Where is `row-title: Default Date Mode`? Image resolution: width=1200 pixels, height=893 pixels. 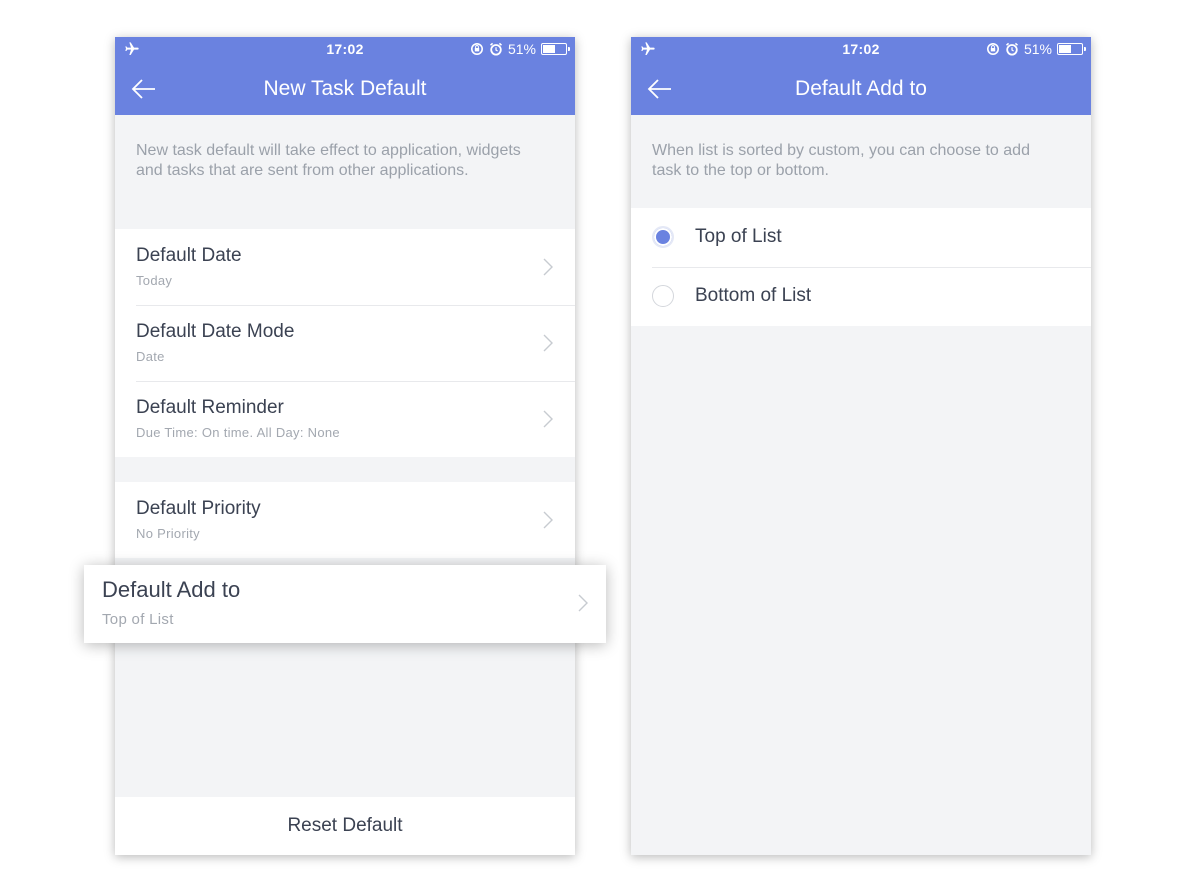 row-title: Default Date Mode is located at coordinates (215, 331).